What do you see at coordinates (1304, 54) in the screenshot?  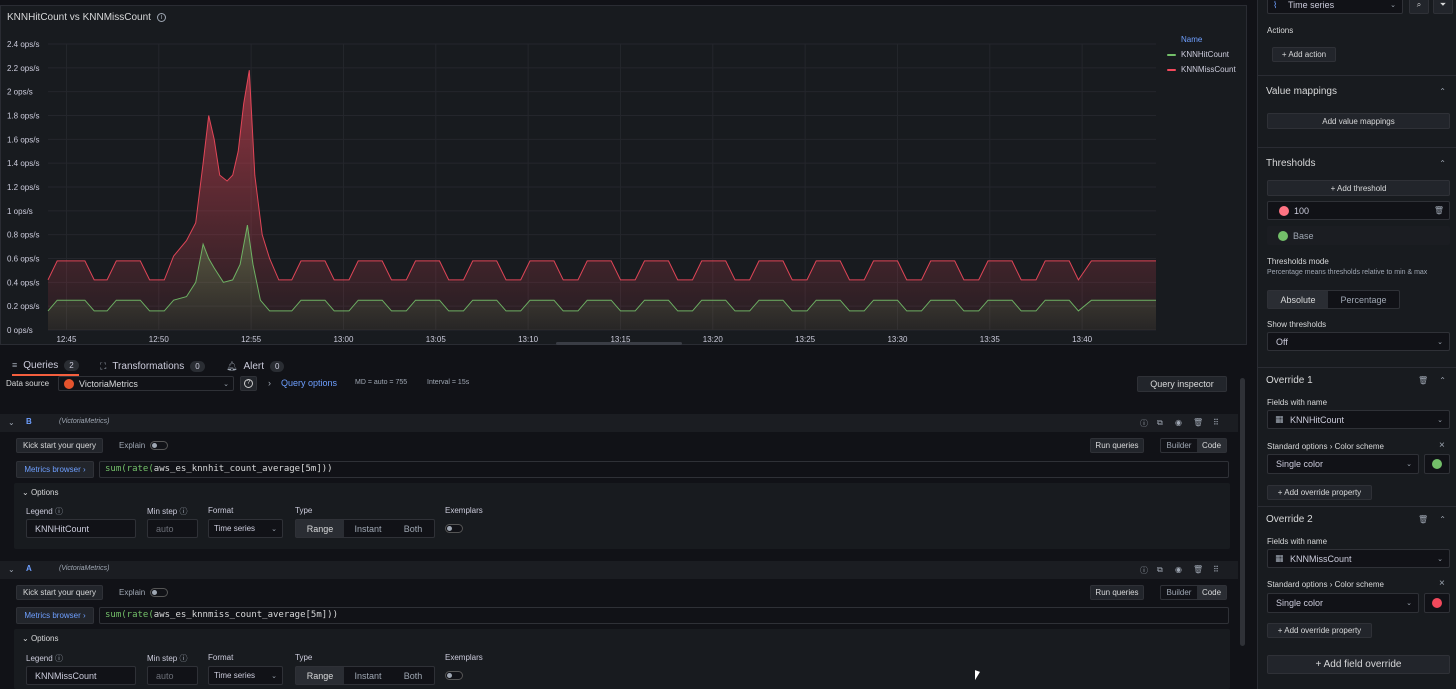 I see `add-action-button: + Add action` at bounding box center [1304, 54].